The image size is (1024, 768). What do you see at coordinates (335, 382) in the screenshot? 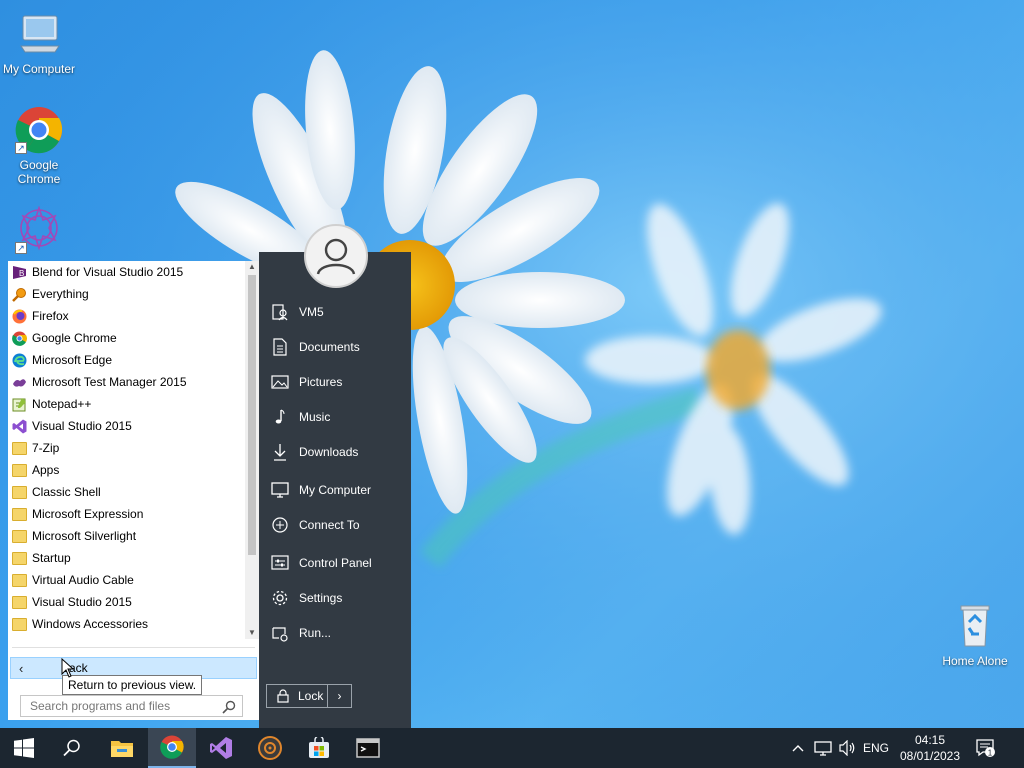
I see `places-item: Pictures` at bounding box center [335, 382].